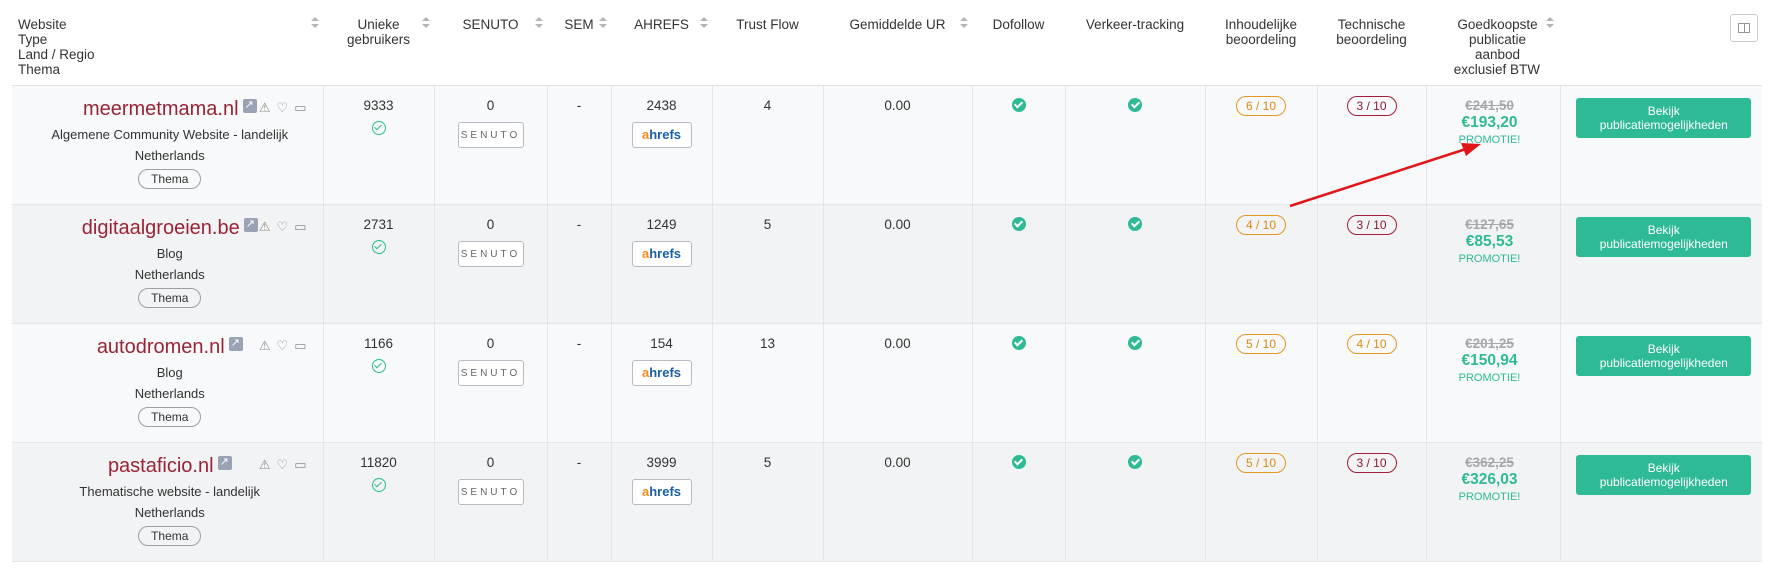 This screenshot has height=573, width=1772. I want to click on promo-price: €193,20, so click(1489, 122).